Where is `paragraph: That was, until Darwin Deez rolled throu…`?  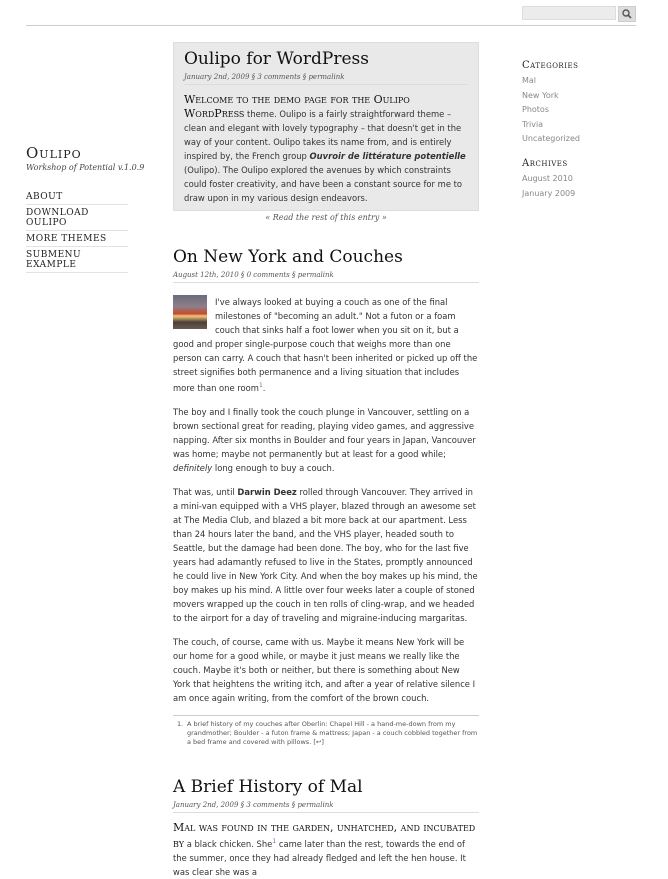
paragraph: That was, until Darwin Deez rolled throu… is located at coordinates (326, 555).